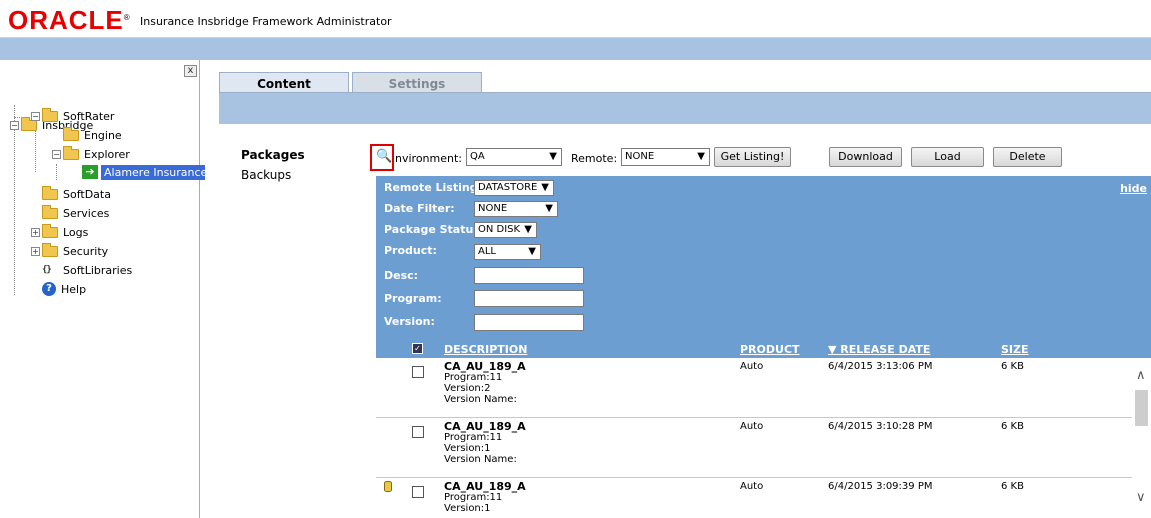 The image size is (1151, 518). Describe the element at coordinates (434, 229) in the screenshot. I see `package-status-label: Package Status:` at that location.